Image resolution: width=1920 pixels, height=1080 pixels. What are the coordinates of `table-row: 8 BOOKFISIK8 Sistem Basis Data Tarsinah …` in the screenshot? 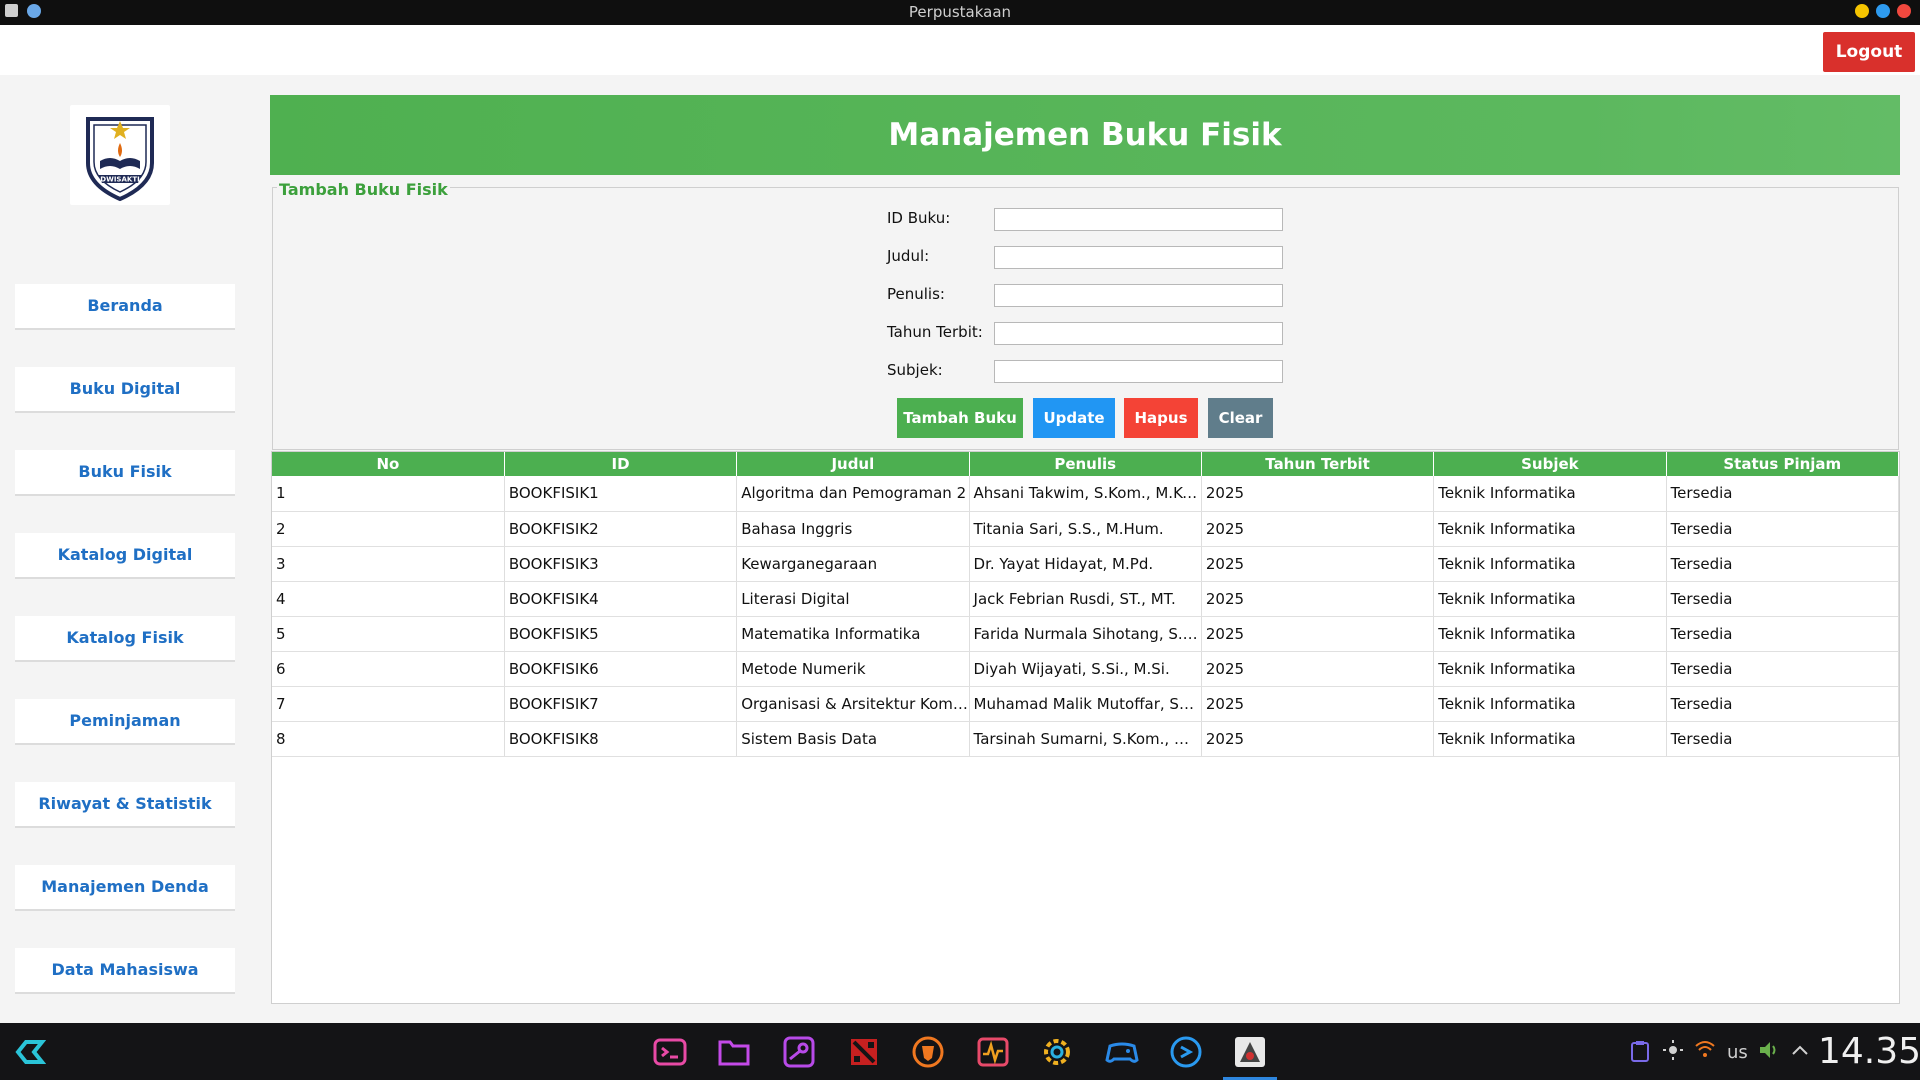 It's located at (1085, 739).